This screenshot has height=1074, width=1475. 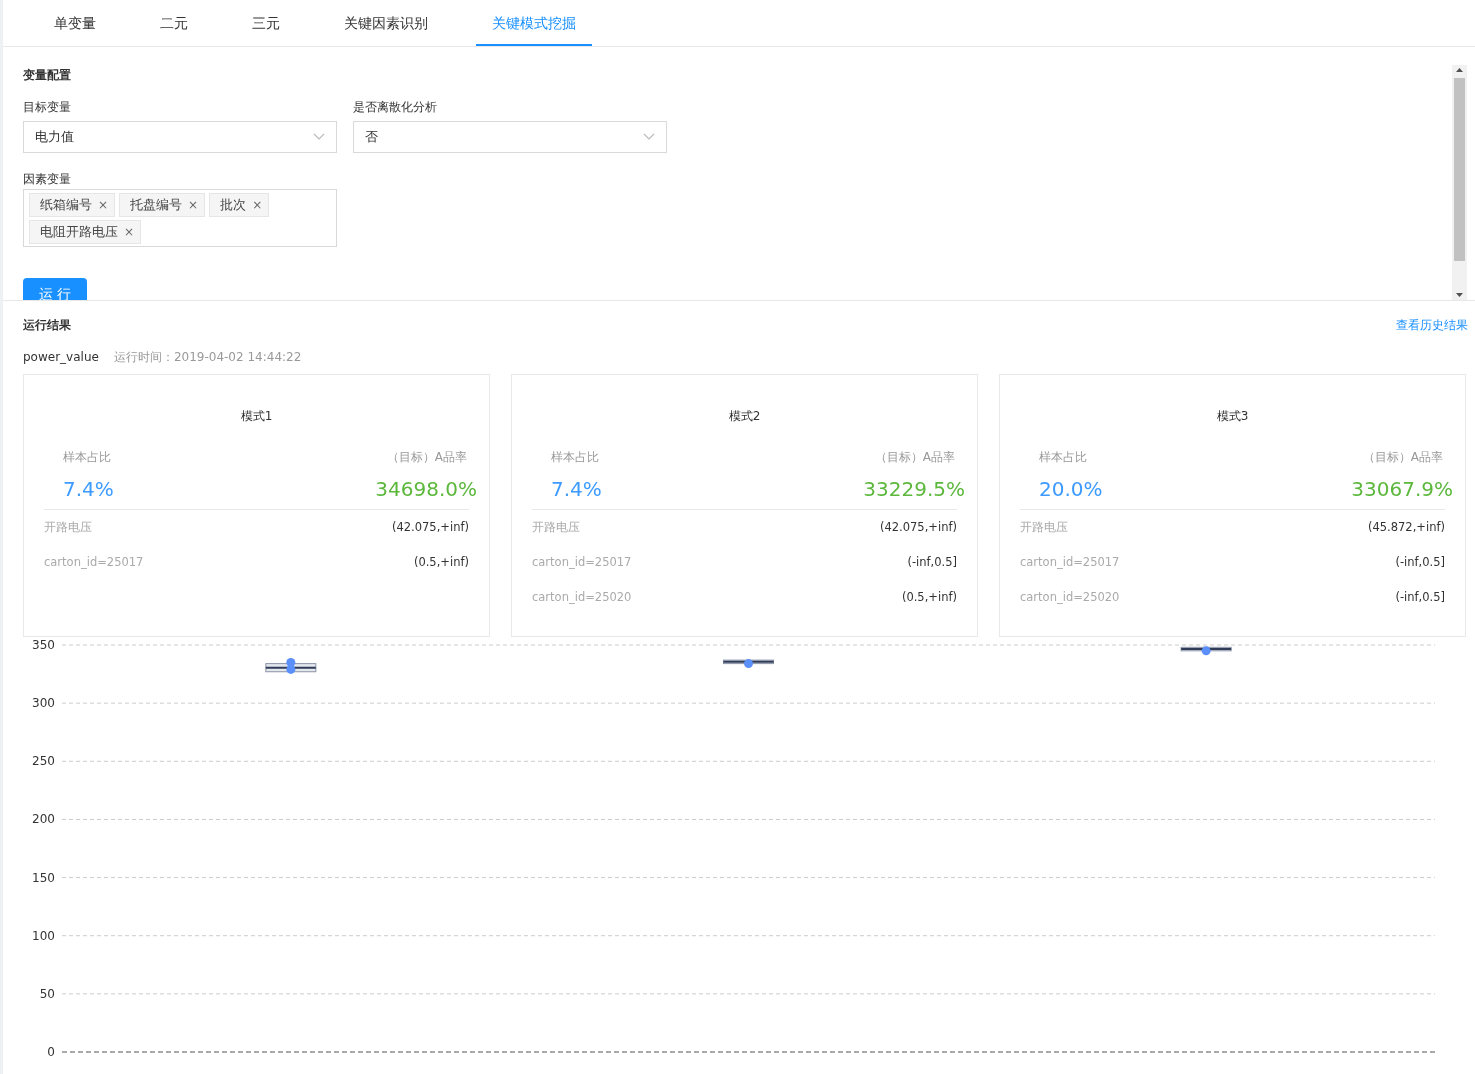 What do you see at coordinates (1232, 416) in the screenshot?
I see `card-title: 模式3` at bounding box center [1232, 416].